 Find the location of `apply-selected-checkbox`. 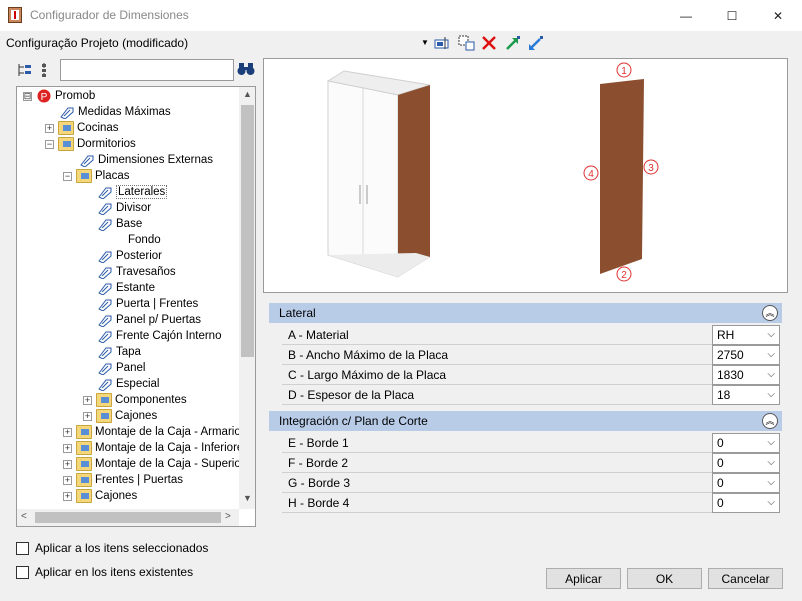

apply-selected-checkbox is located at coordinates (22, 548).